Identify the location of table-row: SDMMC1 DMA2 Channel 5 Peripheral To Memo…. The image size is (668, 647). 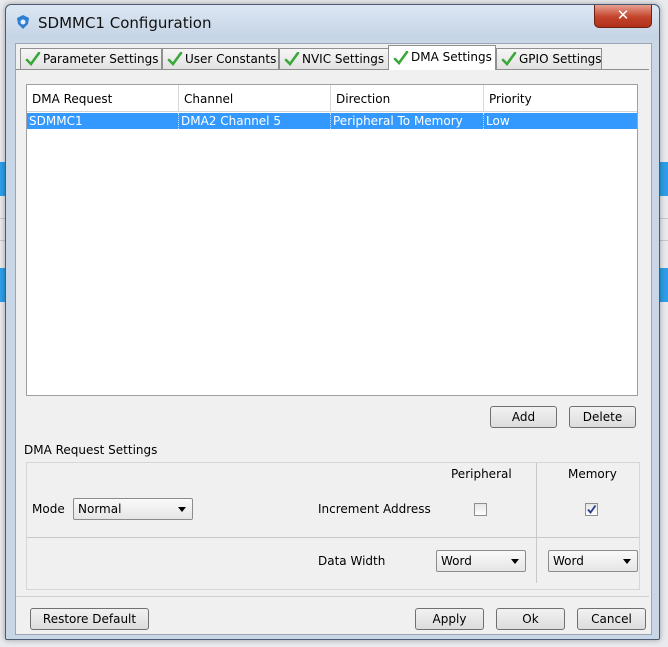
(332, 121).